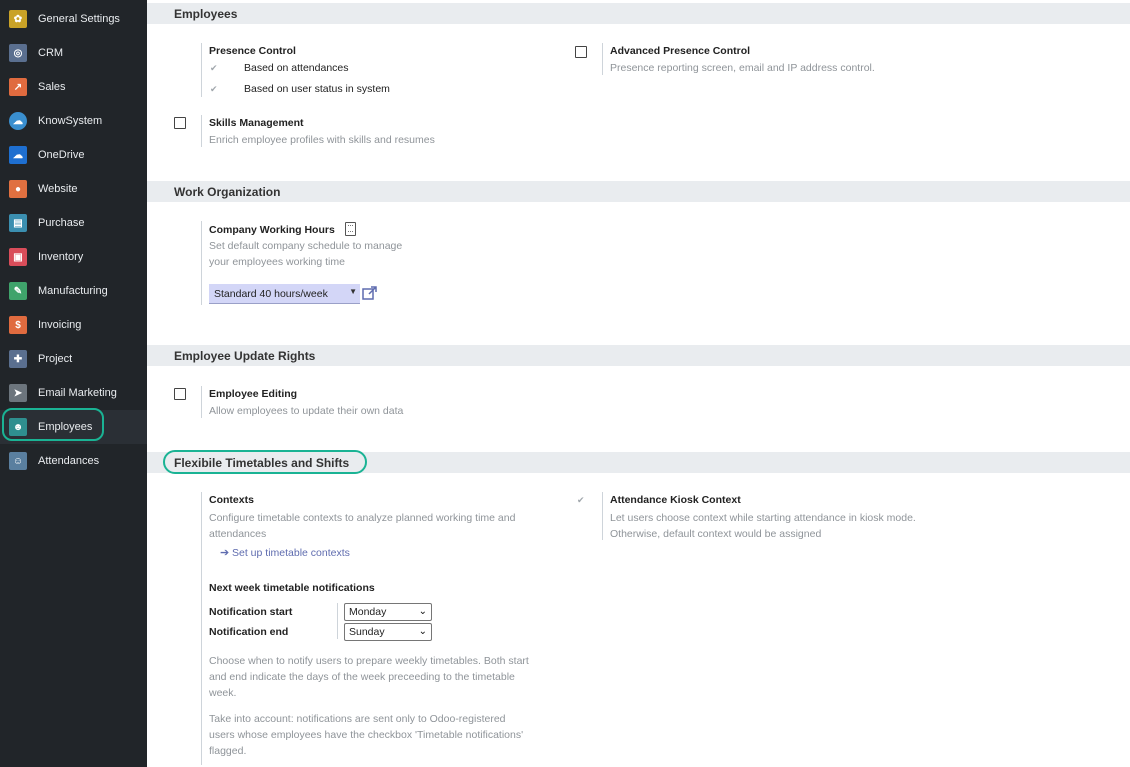  What do you see at coordinates (265, 462) in the screenshot?
I see `flexible-section-highlight-ring` at bounding box center [265, 462].